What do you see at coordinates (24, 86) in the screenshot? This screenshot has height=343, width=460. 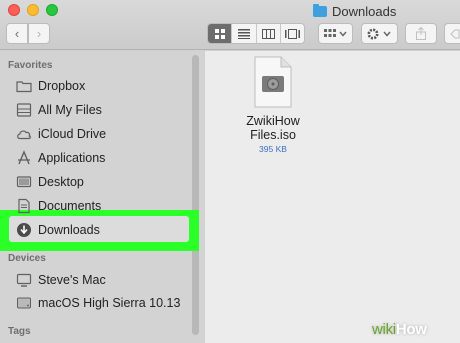 I see `dropbox-folder-icon` at bounding box center [24, 86].